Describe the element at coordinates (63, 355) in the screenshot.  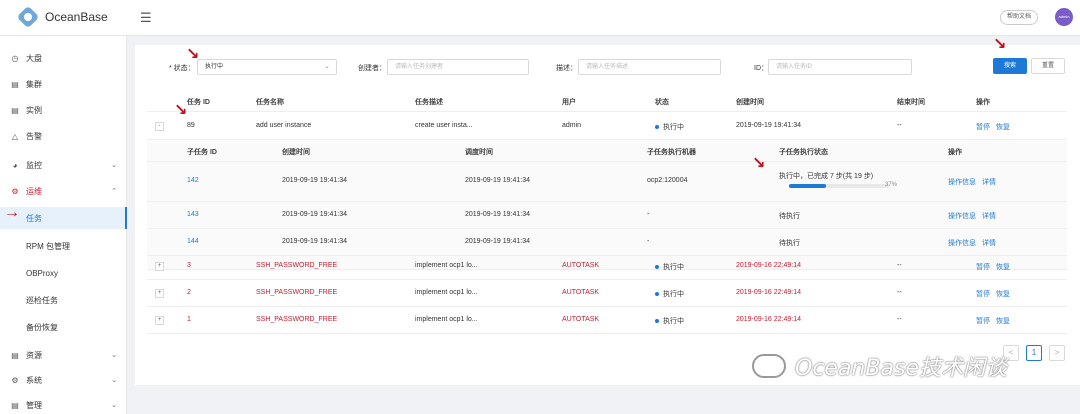
I see `sidebar-item-resource: ▤ 资源 ⌄` at that location.